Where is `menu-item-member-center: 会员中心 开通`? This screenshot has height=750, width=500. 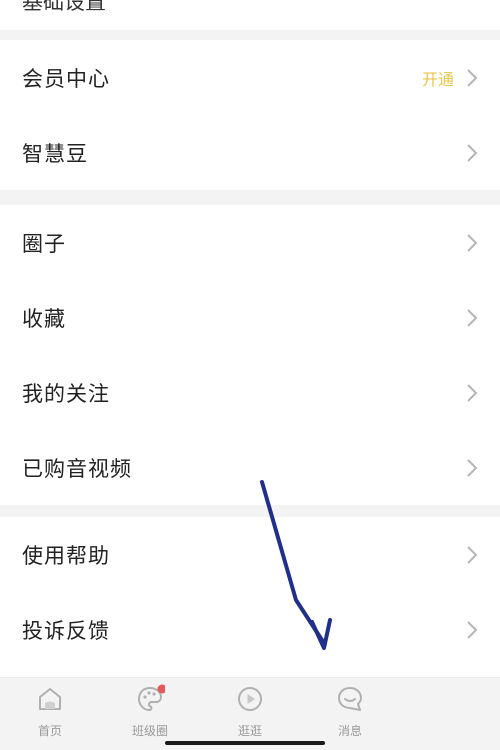
menu-item-member-center: 会员中心 开通 is located at coordinates (250, 77).